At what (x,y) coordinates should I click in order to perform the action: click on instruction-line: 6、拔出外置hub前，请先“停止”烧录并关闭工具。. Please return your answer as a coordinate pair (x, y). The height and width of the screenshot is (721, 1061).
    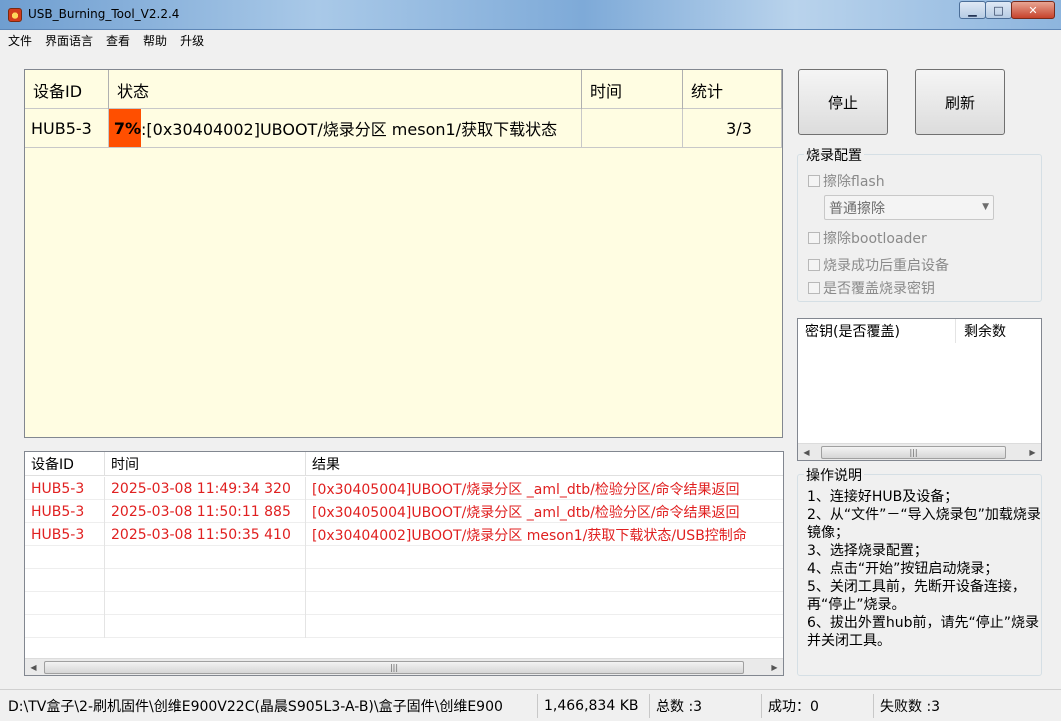
    Looking at the image, I should click on (923, 632).